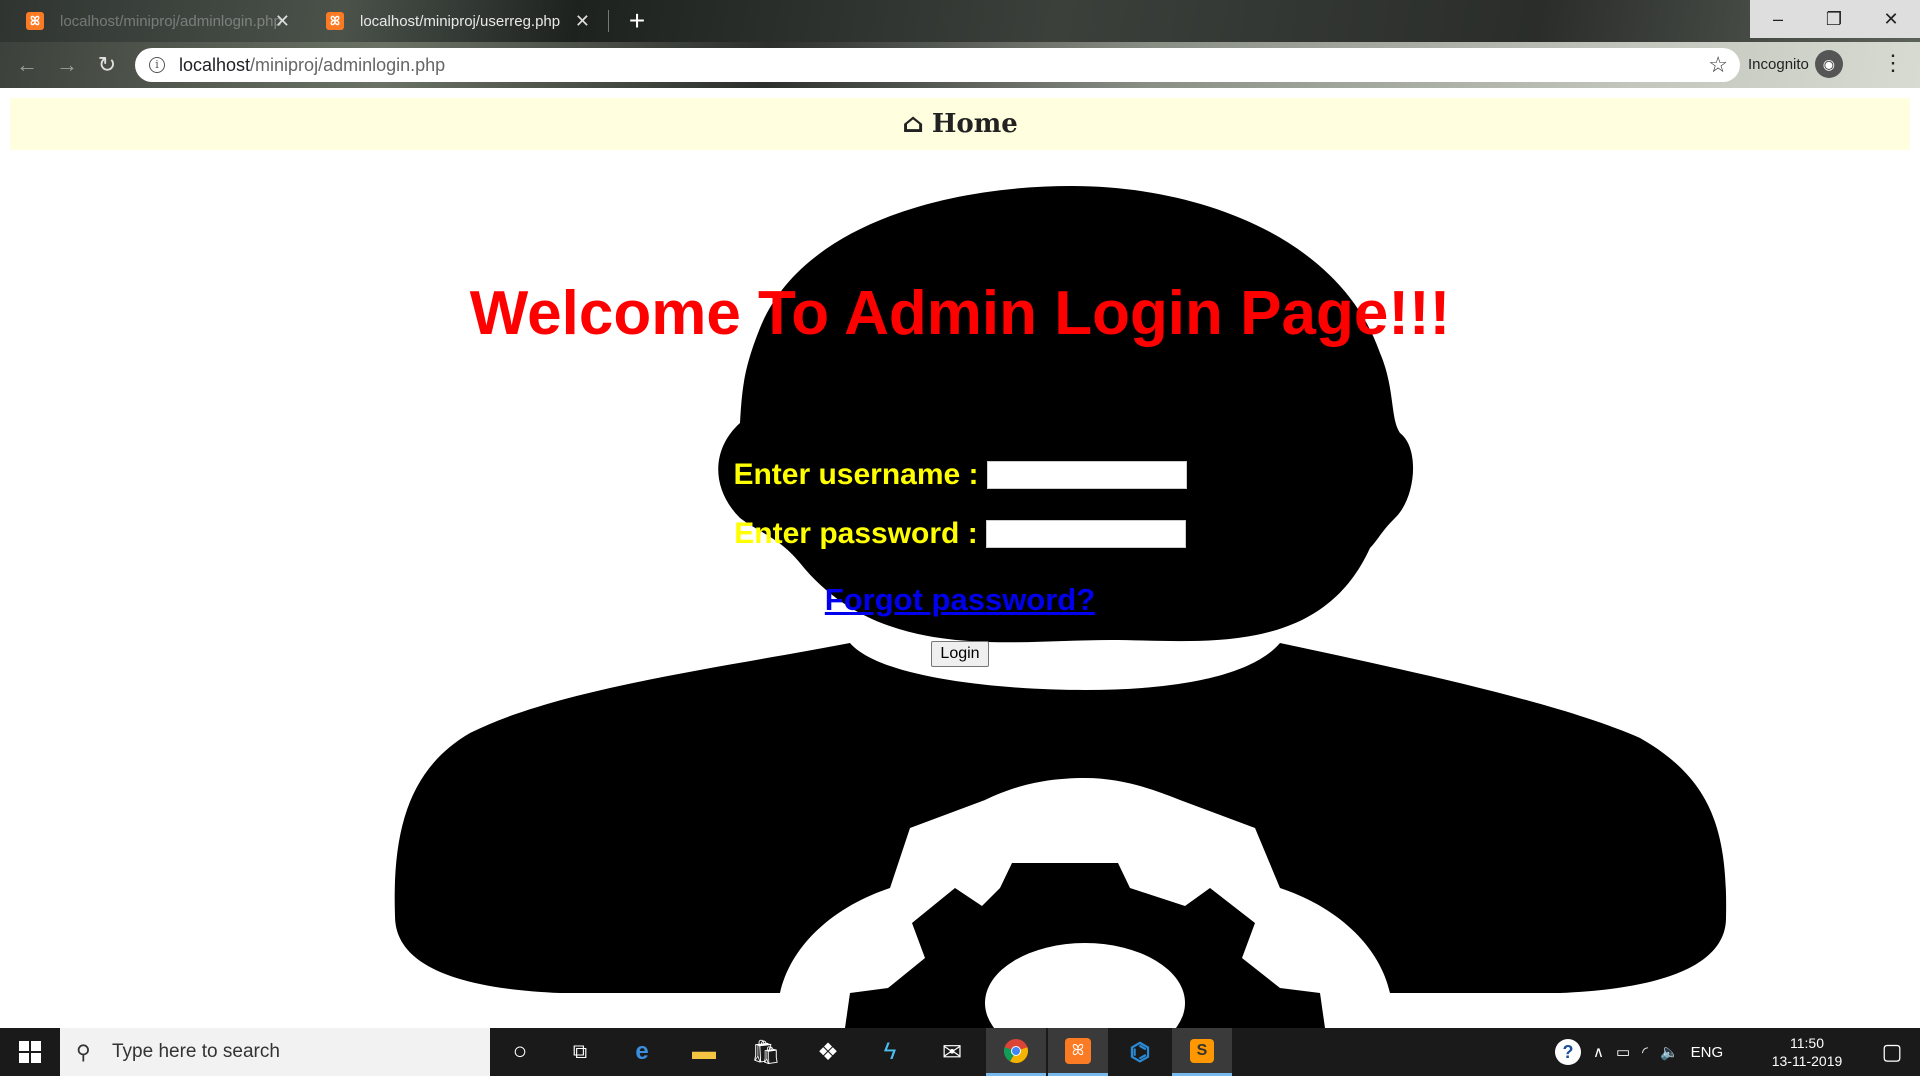 This screenshot has width=1920, height=1076. Describe the element at coordinates (1778, 64) in the screenshot. I see `incognito-label: Incognito` at that location.